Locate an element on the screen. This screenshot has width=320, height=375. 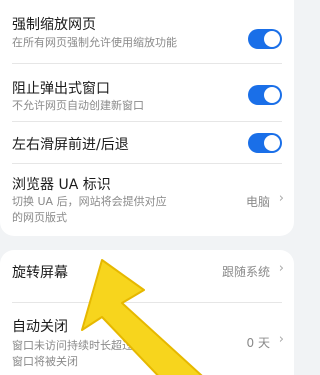
ua-desc-line2: 的网页版式 is located at coordinates (39, 217).